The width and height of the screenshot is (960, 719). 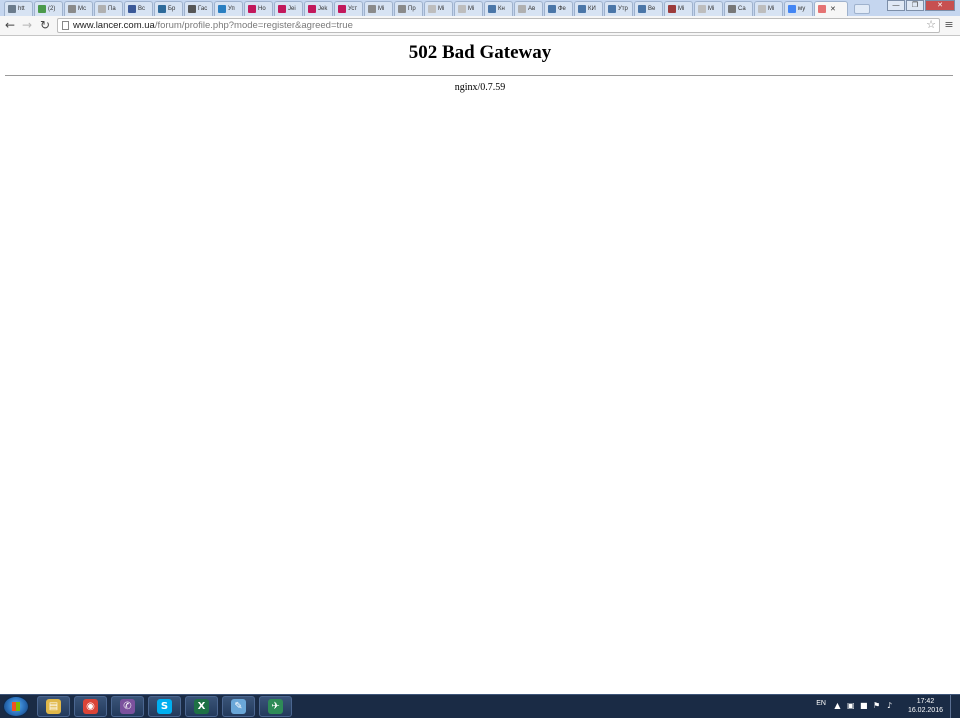 What do you see at coordinates (837, 706) in the screenshot?
I see `chevron-up-icon: ▲` at bounding box center [837, 706].